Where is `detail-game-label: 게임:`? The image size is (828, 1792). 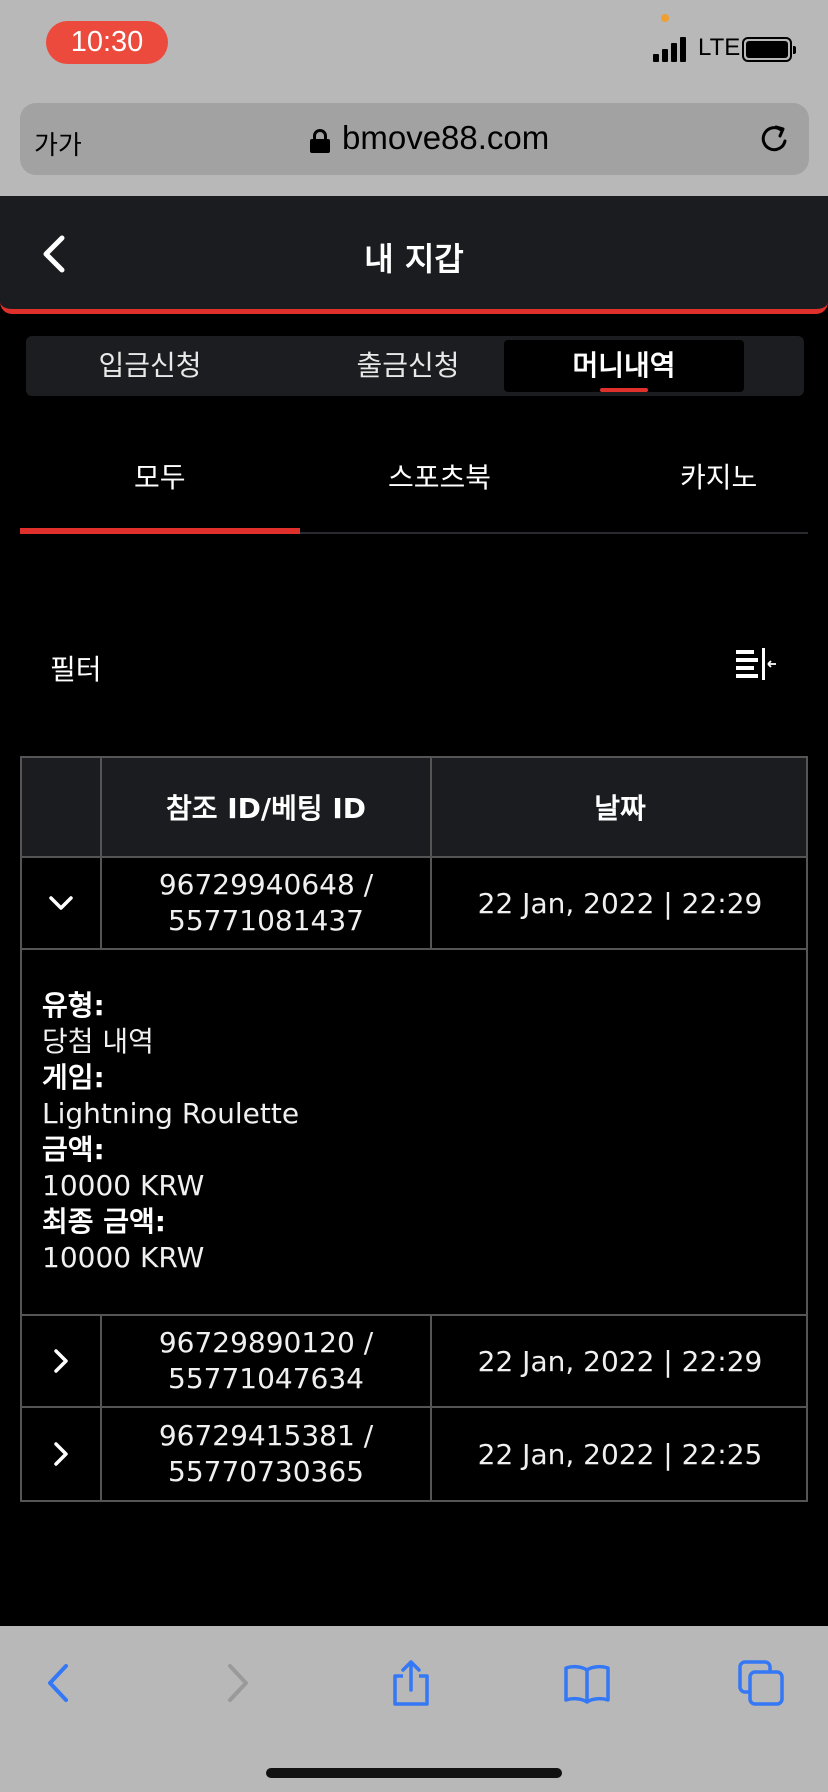 detail-game-label: 게임: is located at coordinates (73, 1077).